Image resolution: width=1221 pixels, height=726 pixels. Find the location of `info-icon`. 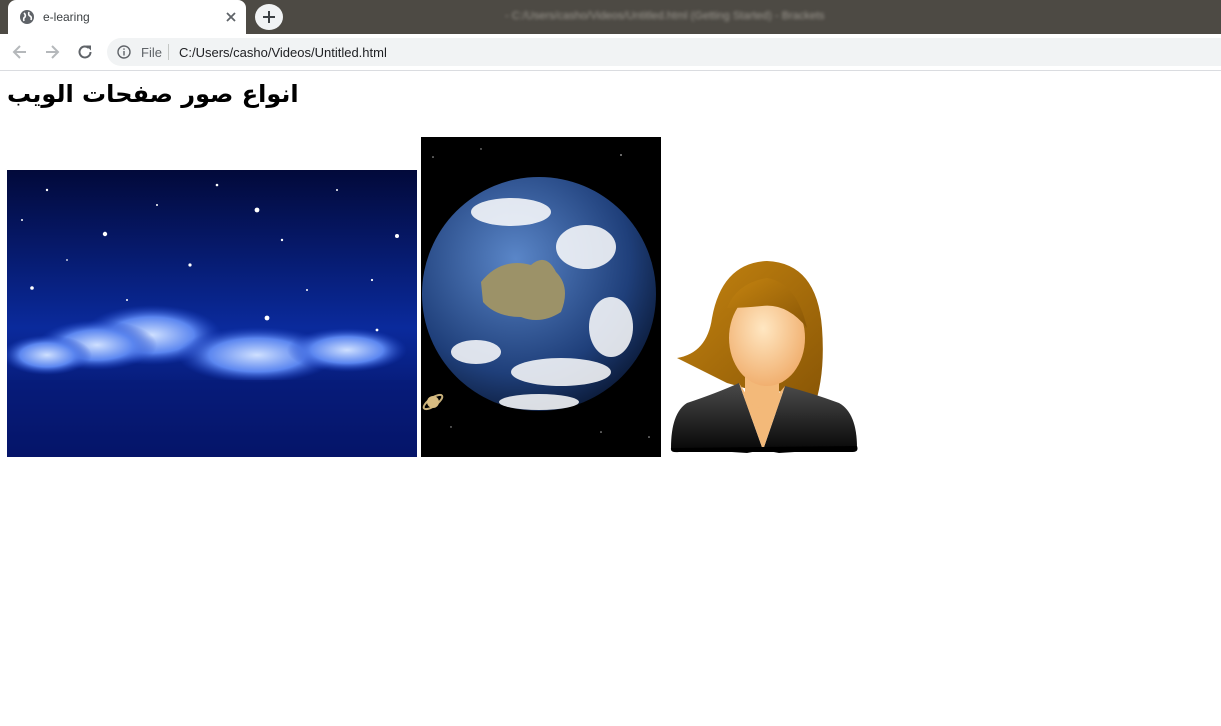

info-icon is located at coordinates (124, 52).